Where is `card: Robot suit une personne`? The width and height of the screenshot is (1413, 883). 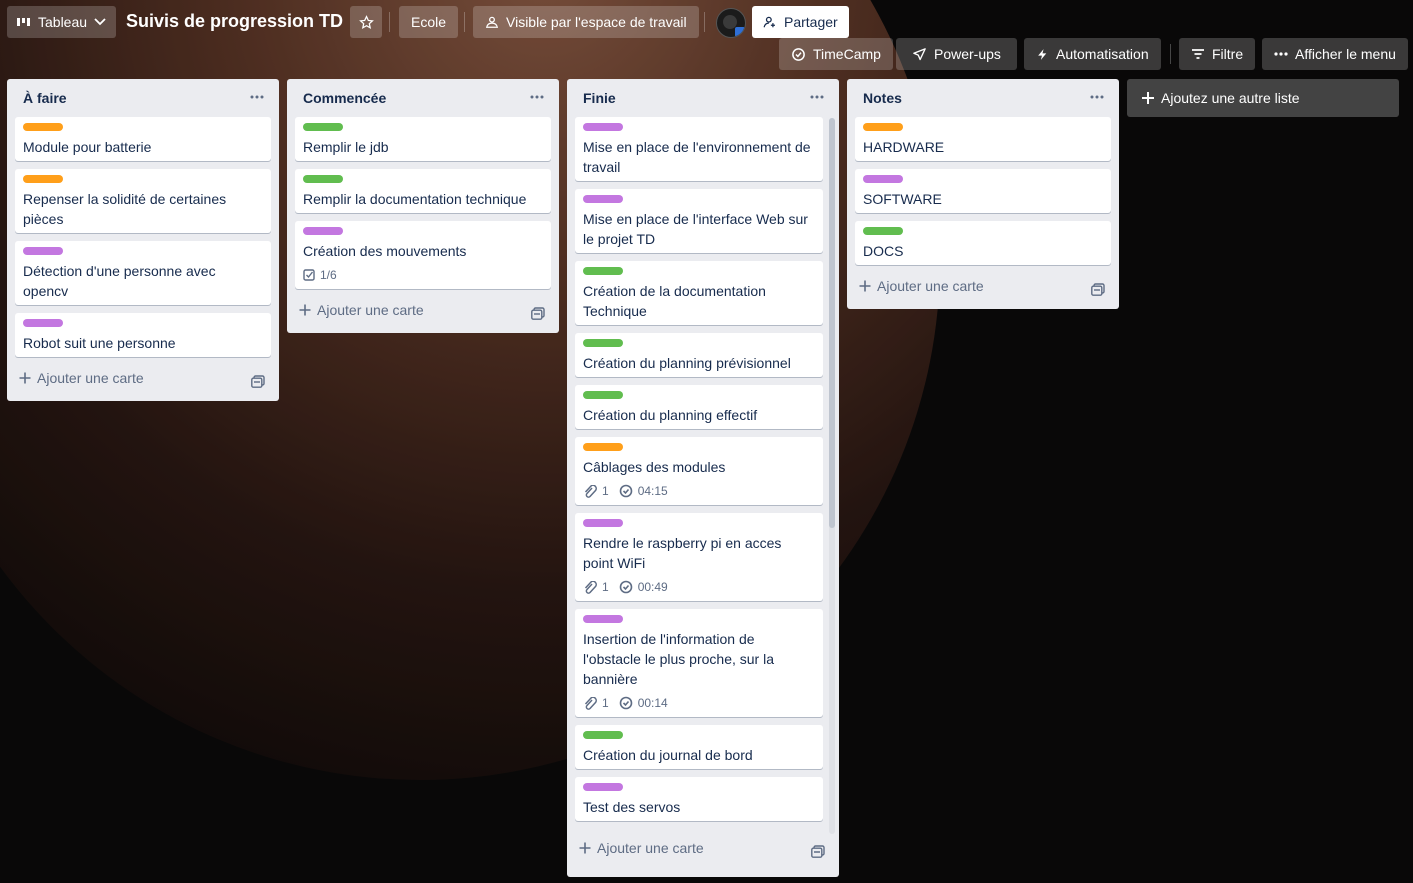 card: Robot suit une personne is located at coordinates (143, 335).